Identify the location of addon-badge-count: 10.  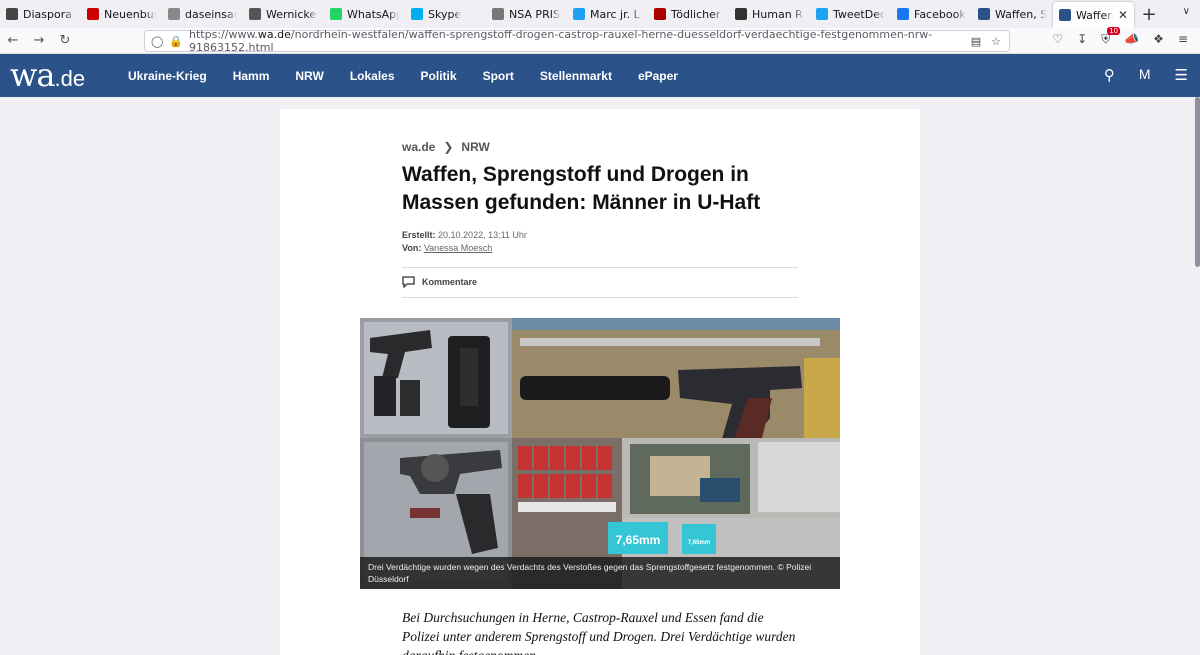
(1114, 31).